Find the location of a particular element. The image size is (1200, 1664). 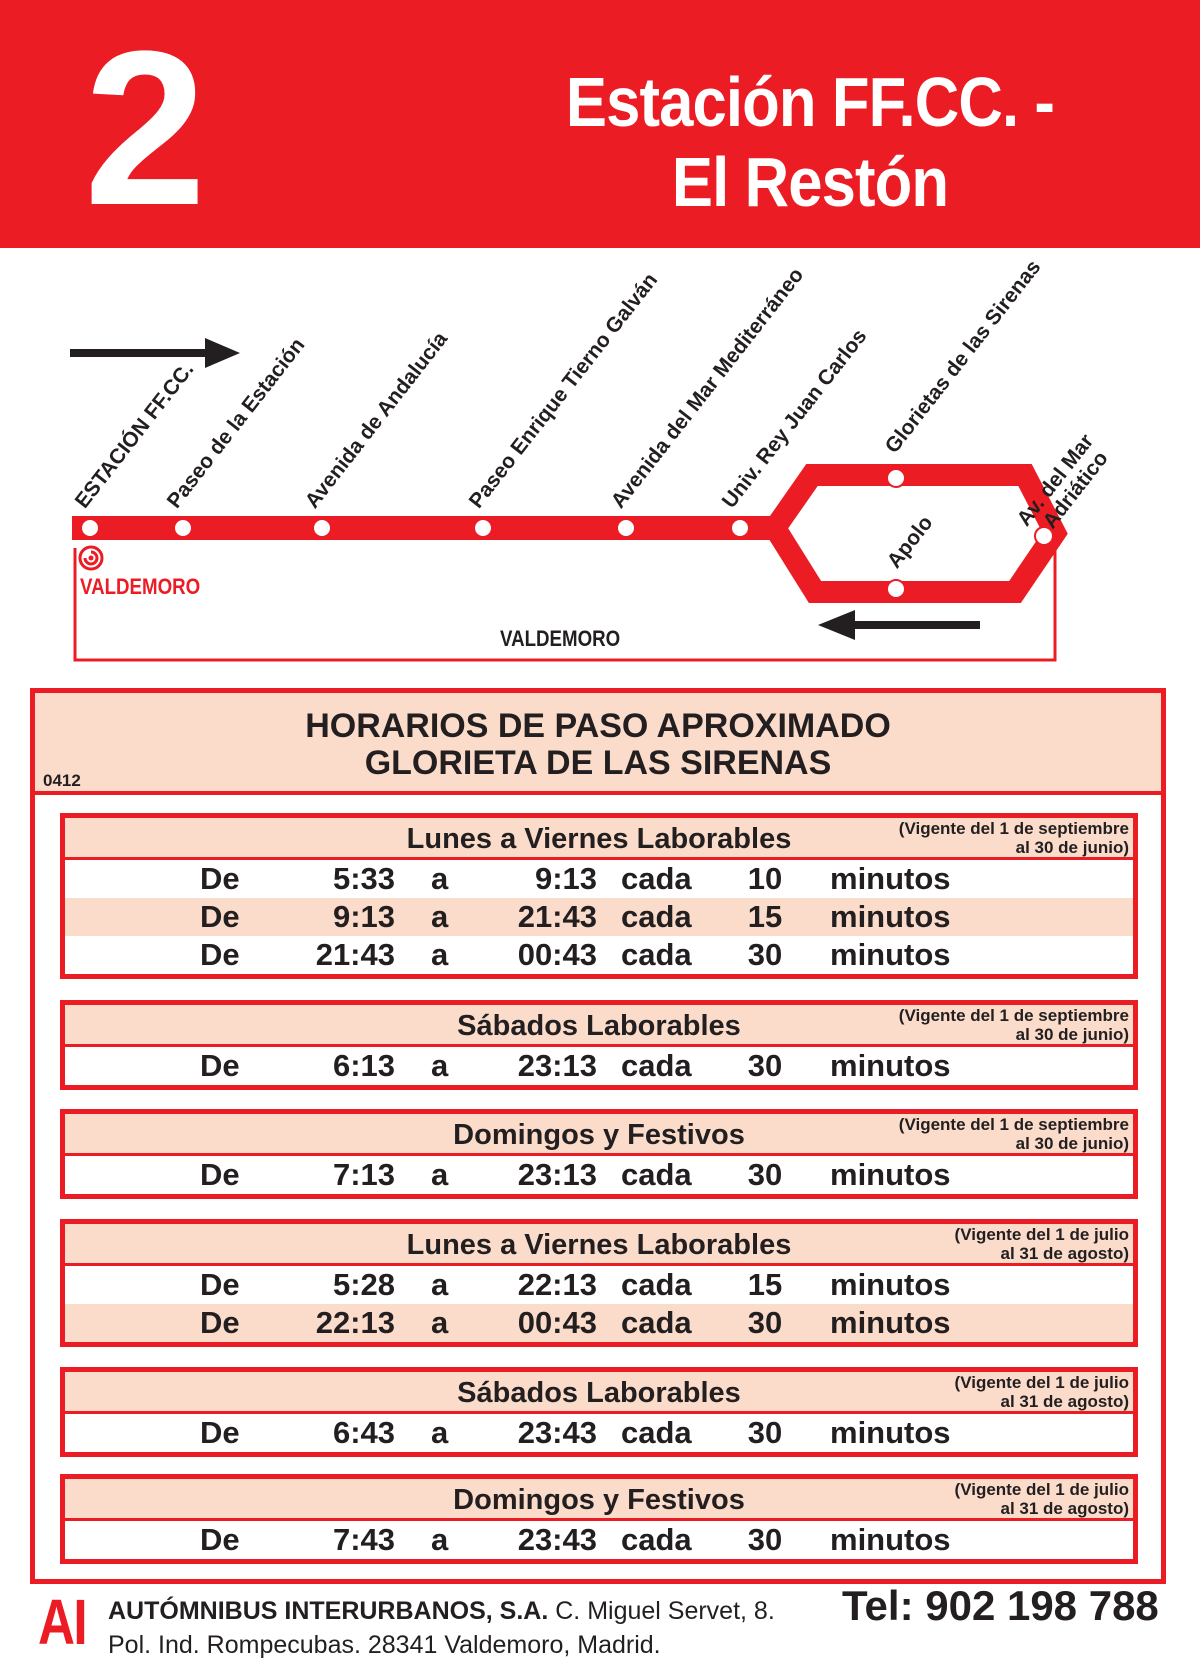

schedule-row: De 7:43 a 23:43 cada 30 minutos is located at coordinates (599, 1540).